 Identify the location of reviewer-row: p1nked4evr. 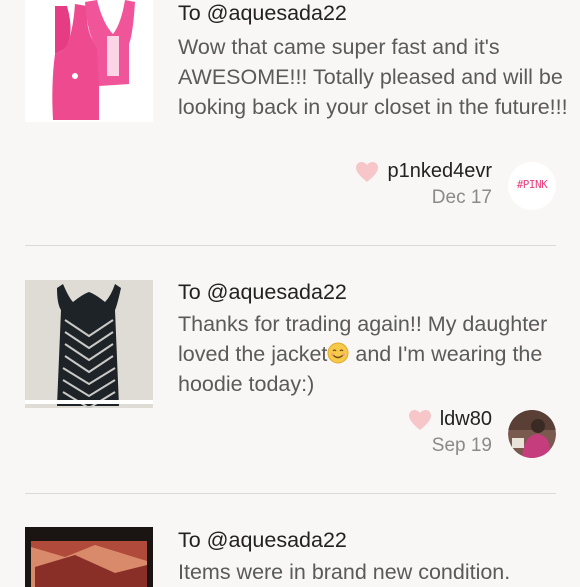
(423, 171).